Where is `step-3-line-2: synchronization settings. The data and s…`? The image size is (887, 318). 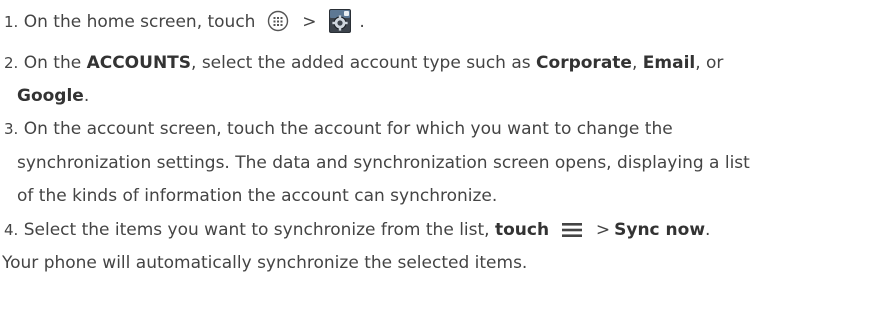 step-3-line-2: synchronization settings. The data and s… is located at coordinates (383, 163).